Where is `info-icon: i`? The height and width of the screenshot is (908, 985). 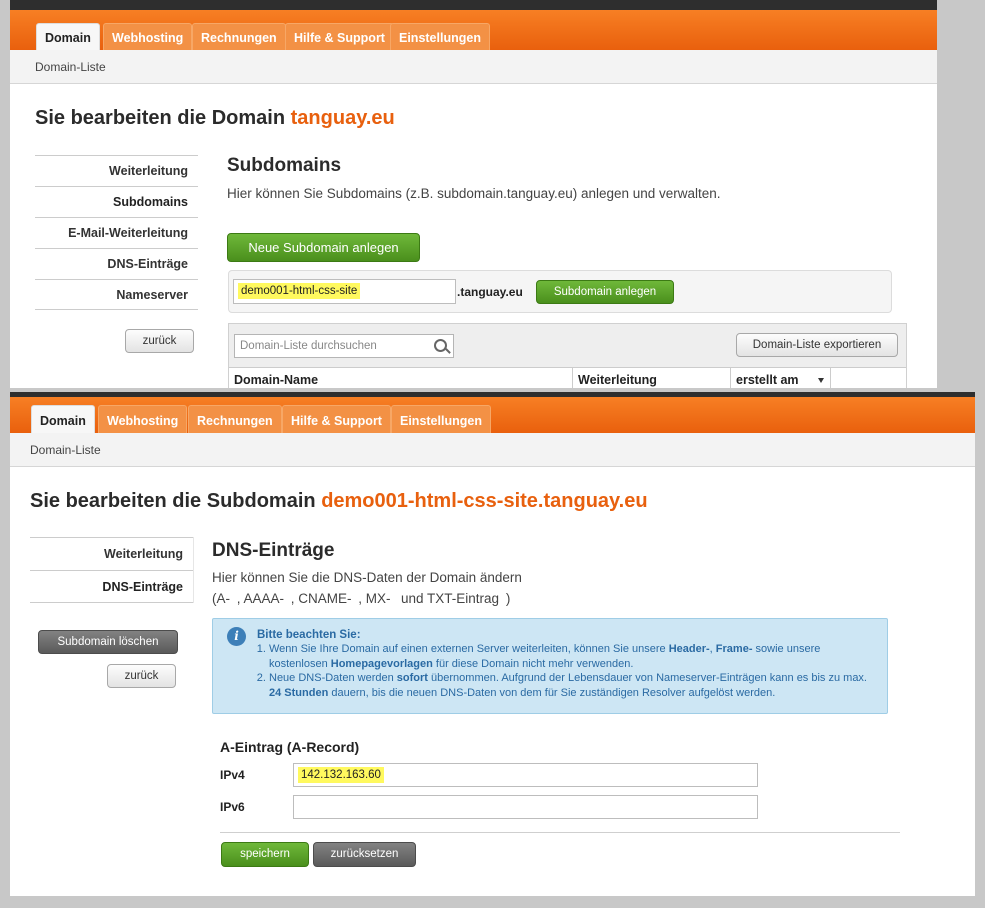
info-icon: i is located at coordinates (236, 636).